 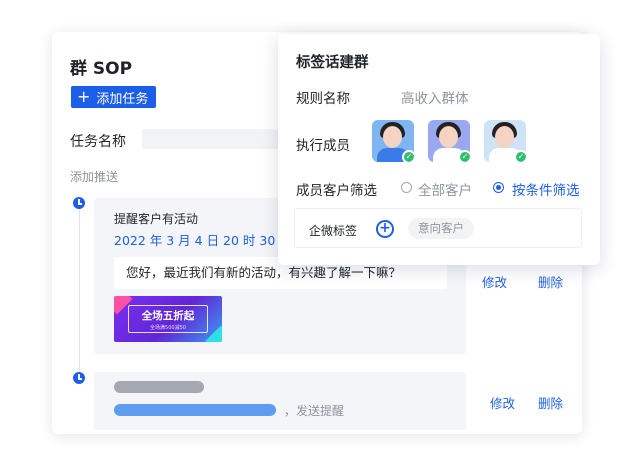 What do you see at coordinates (156, 219) in the screenshot?
I see `push-title: 提醒客户有活动` at bounding box center [156, 219].